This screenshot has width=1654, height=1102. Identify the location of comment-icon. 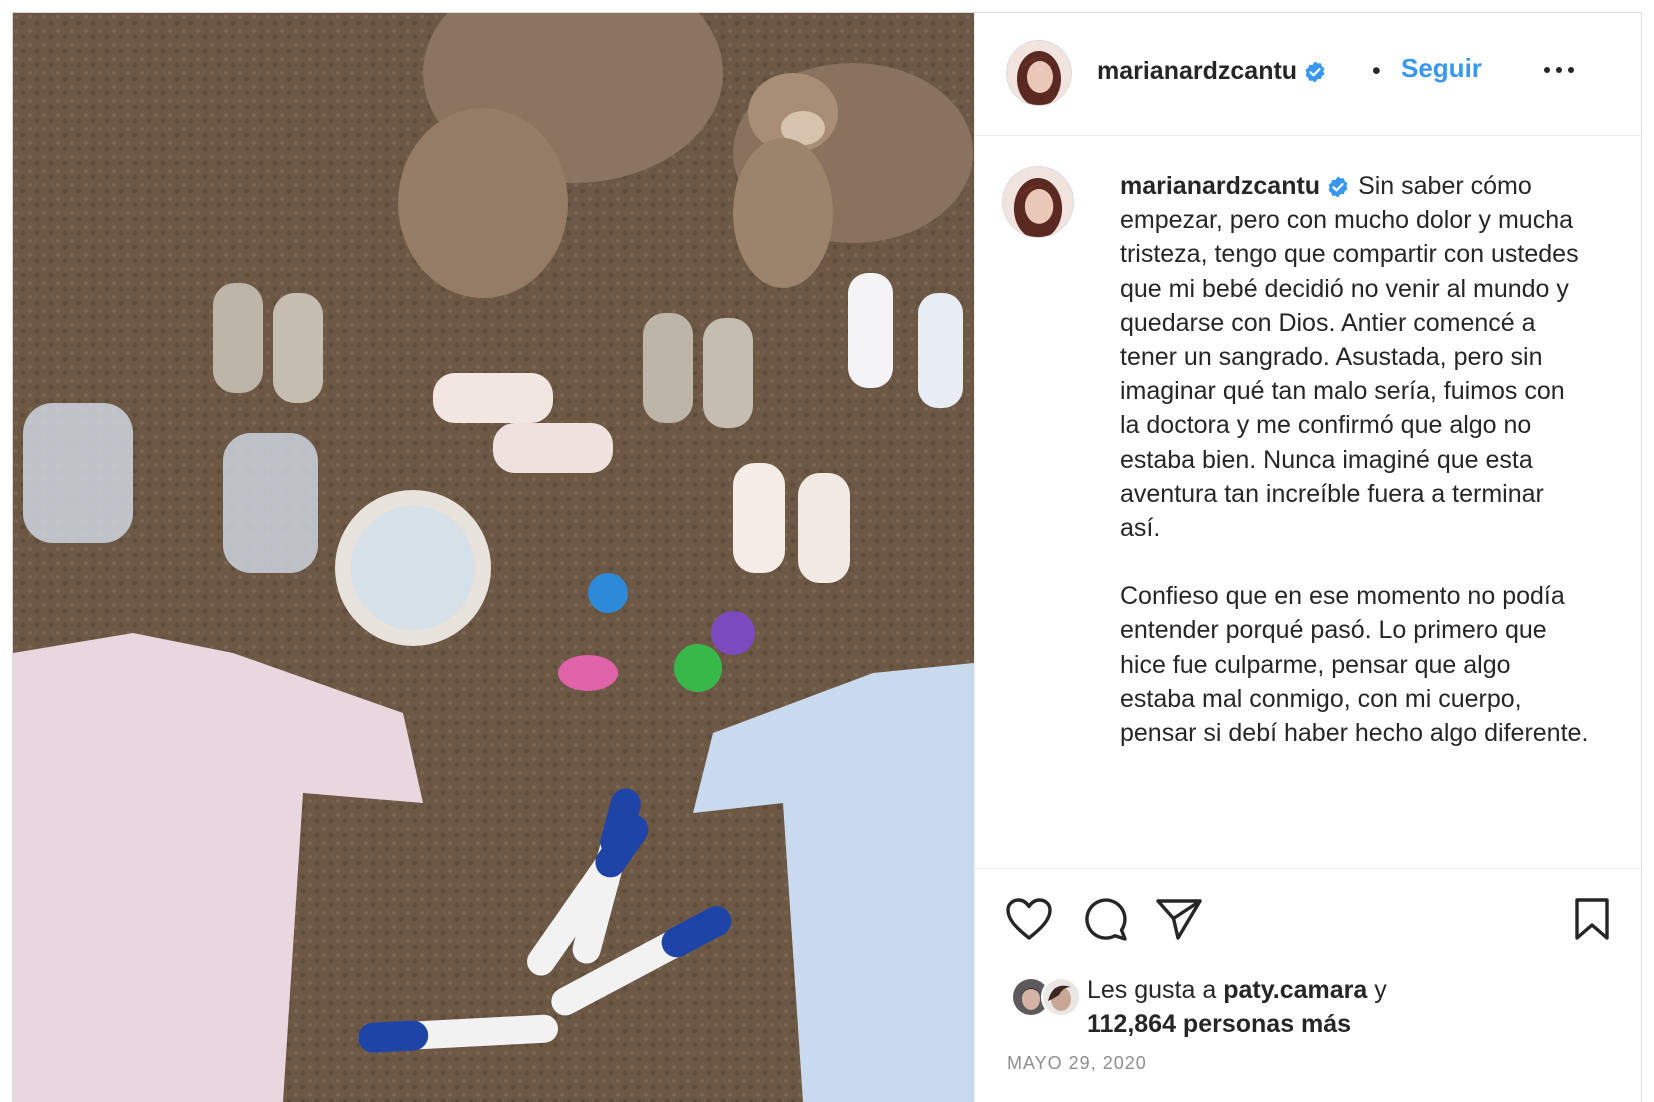
(1105, 919).